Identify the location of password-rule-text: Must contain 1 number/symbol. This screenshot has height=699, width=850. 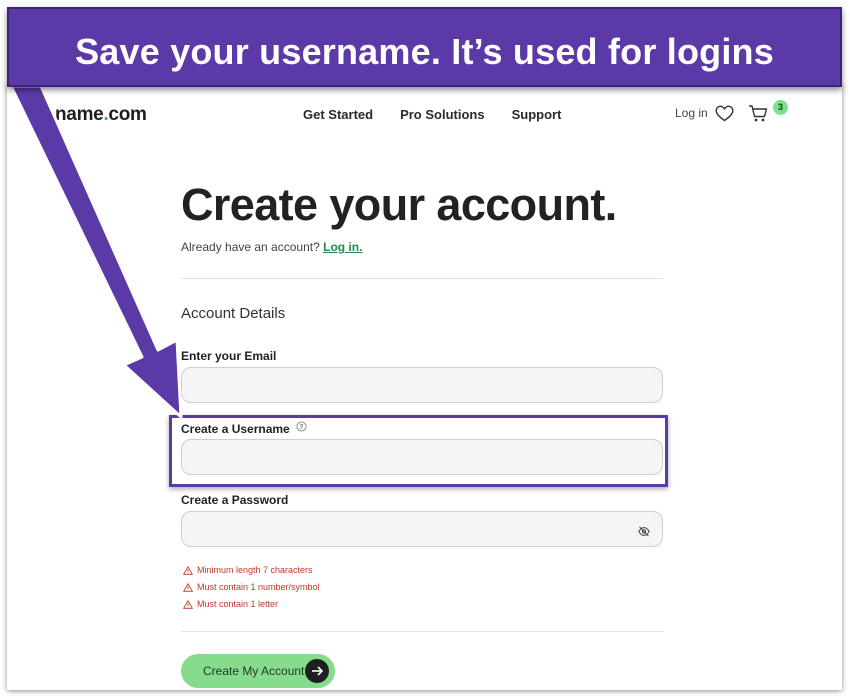
(258, 587).